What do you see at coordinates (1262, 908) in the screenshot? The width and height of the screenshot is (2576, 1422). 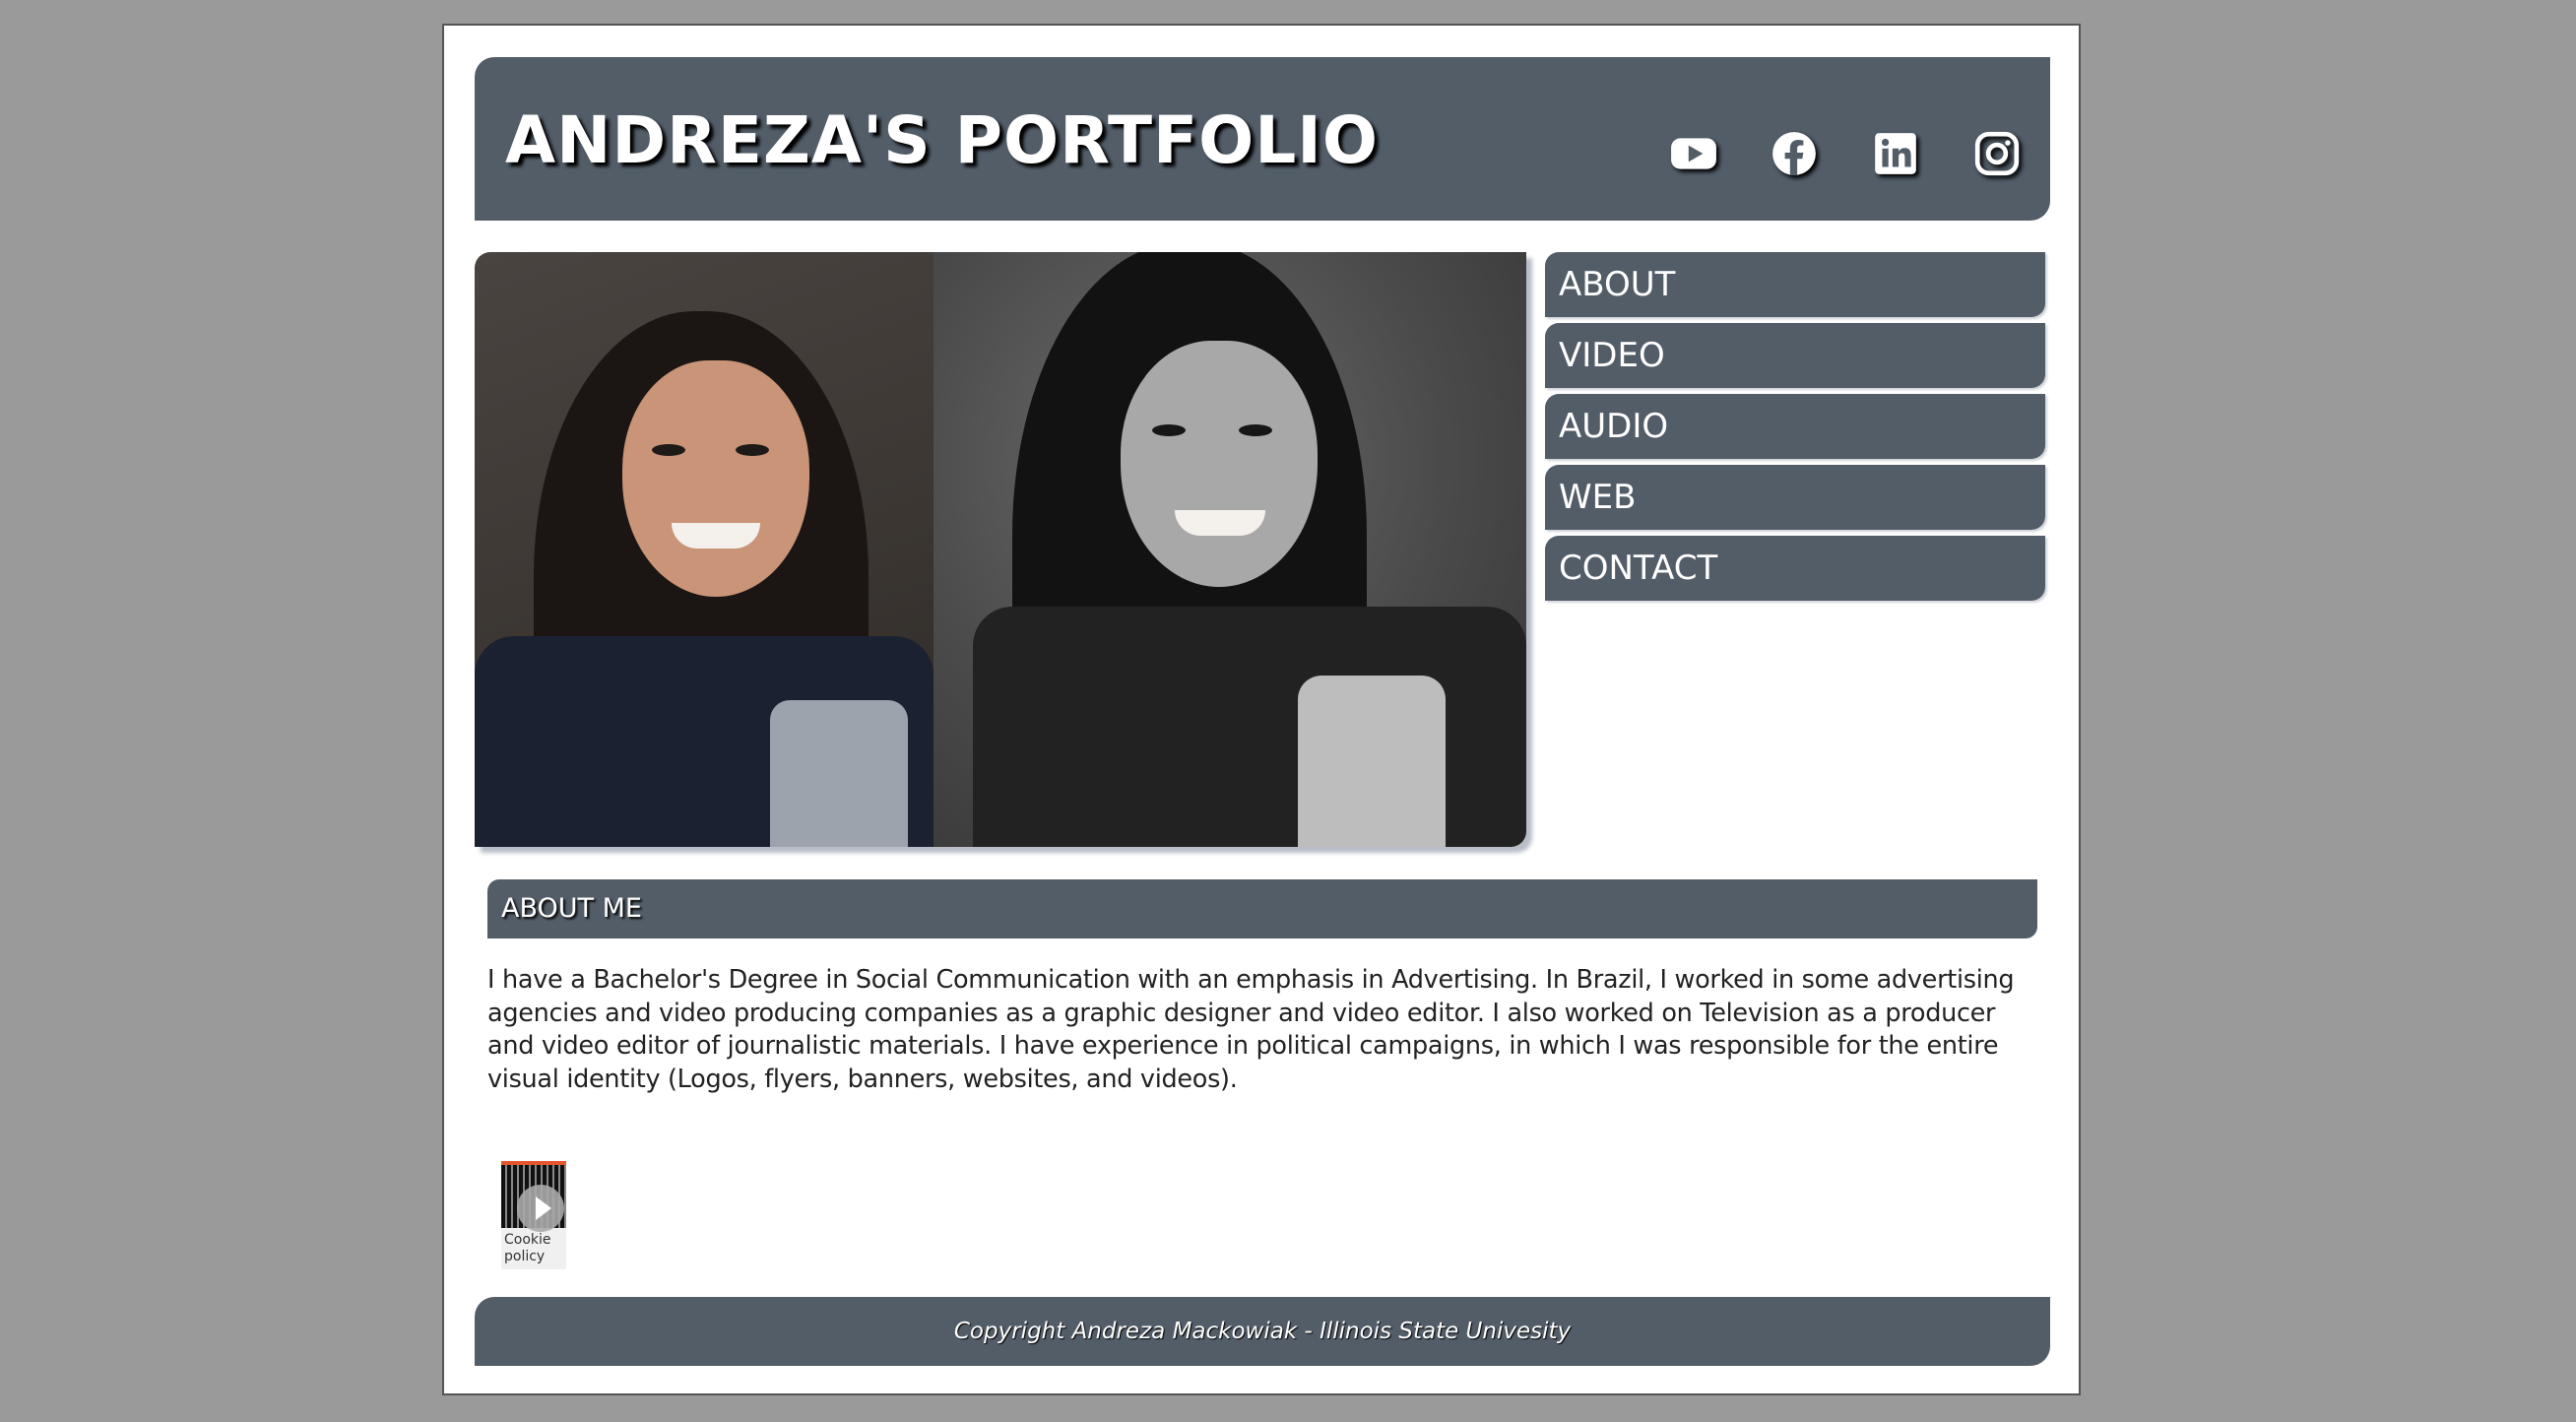 I see `about-section-header: ABOUT ME` at bounding box center [1262, 908].